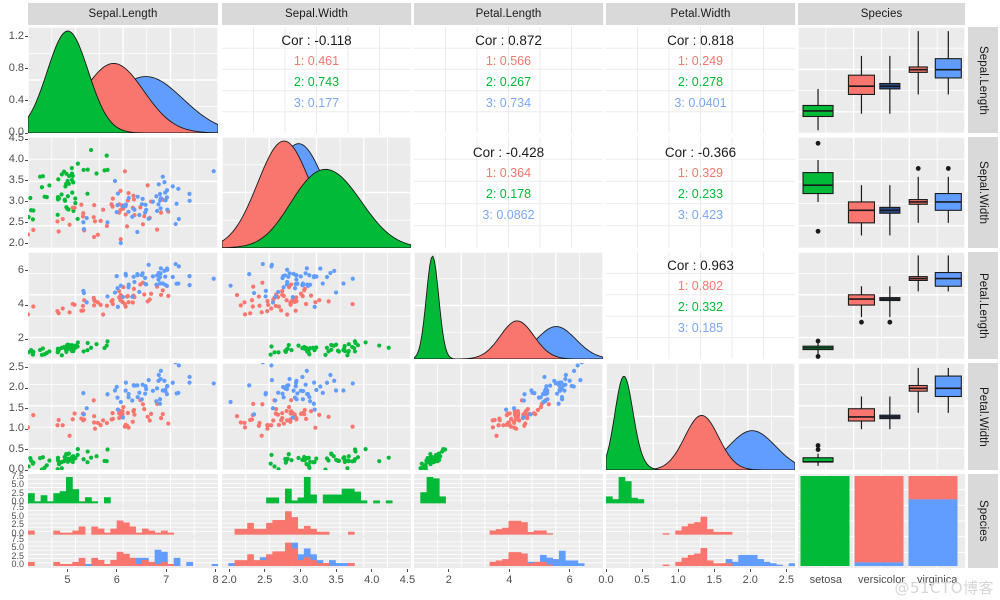 The height and width of the screenshot is (600, 1000). What do you see at coordinates (700, 152) in the screenshot?
I see `correlation-value: Cor : -0.366` at bounding box center [700, 152].